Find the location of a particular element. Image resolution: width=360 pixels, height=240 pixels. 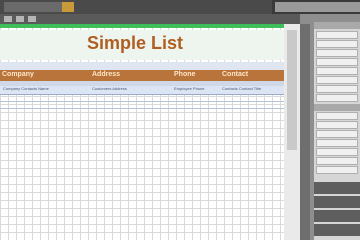

toolbar-tab is located at coordinates (33, 7).